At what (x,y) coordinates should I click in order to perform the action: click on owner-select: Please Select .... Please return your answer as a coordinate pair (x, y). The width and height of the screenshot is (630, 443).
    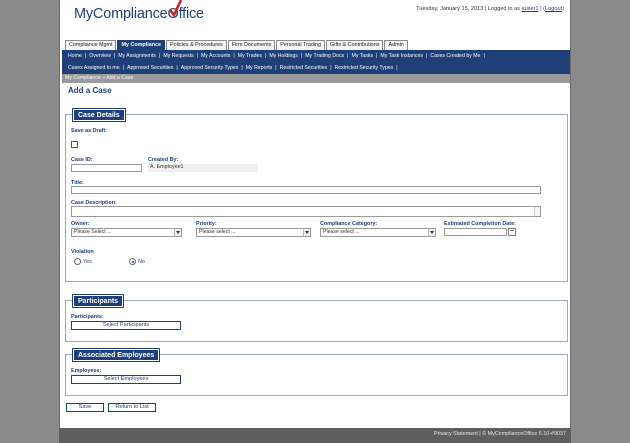
    Looking at the image, I should click on (126, 232).